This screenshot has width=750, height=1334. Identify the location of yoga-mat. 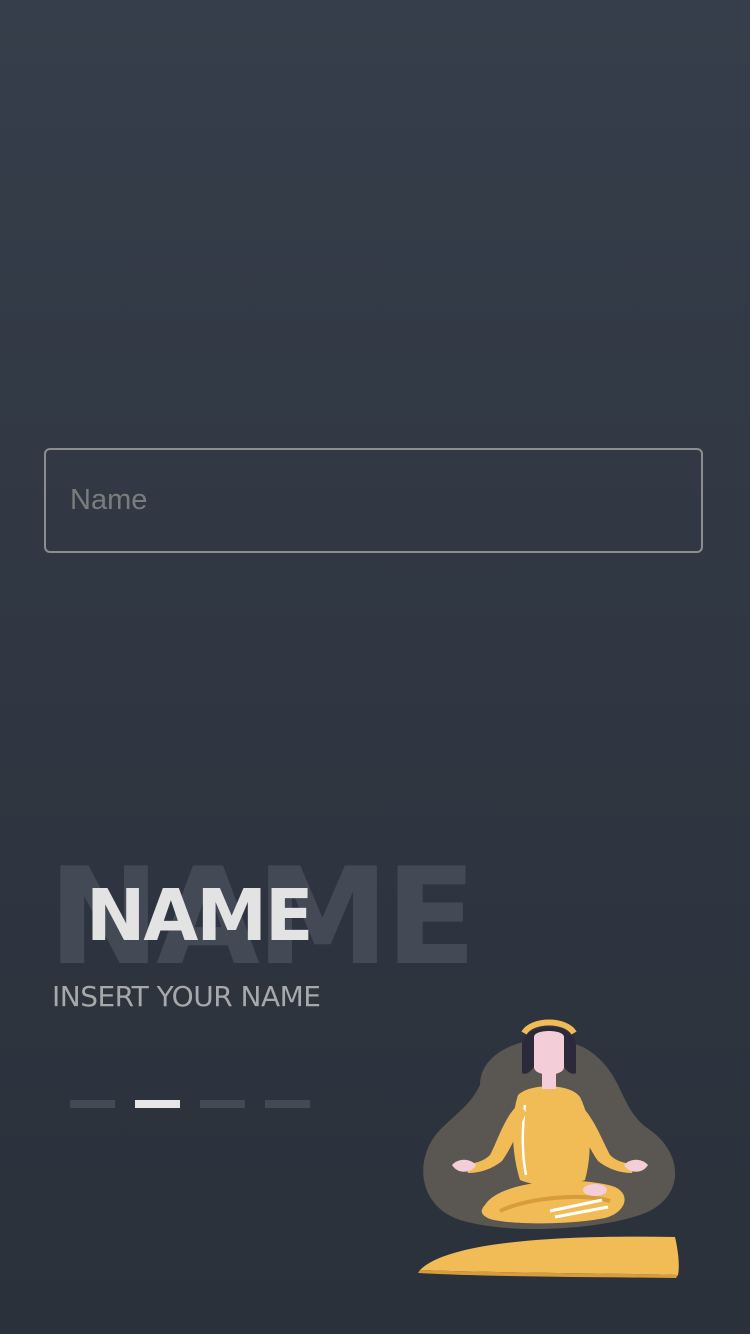
(549, 1255).